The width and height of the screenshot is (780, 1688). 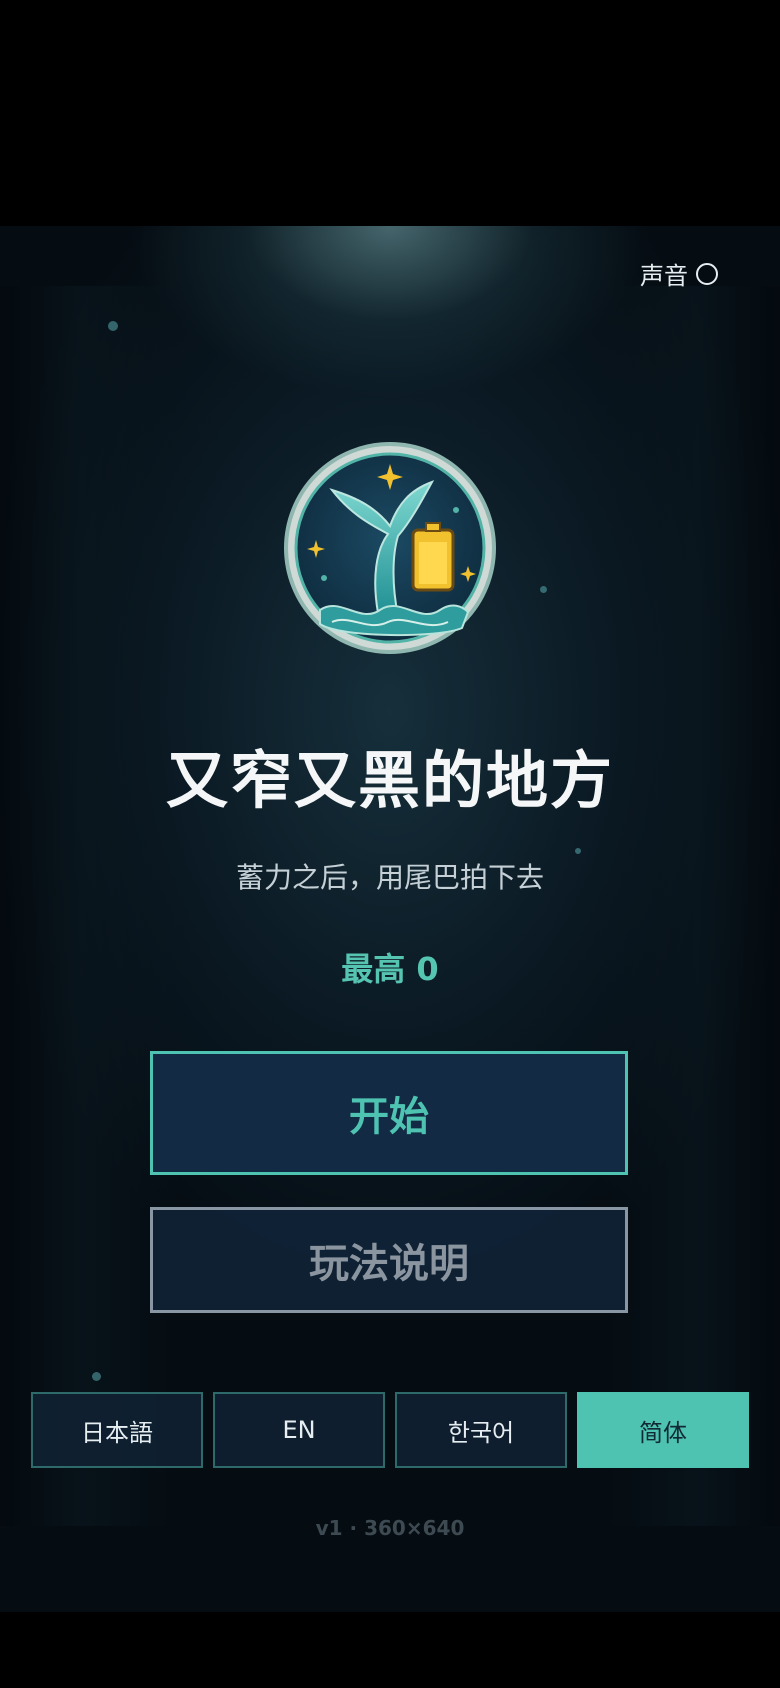 I want to click on game-emblem, so click(x=390, y=548).